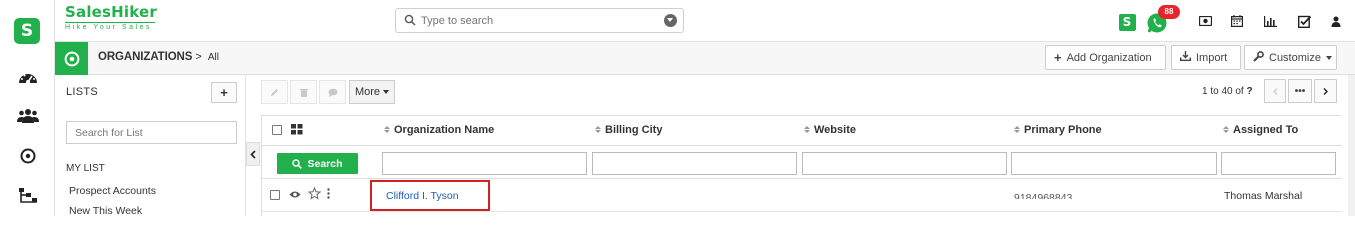  Describe the element at coordinates (1043, 195) in the screenshot. I see `primary-phone-cell: 9184968843` at that location.